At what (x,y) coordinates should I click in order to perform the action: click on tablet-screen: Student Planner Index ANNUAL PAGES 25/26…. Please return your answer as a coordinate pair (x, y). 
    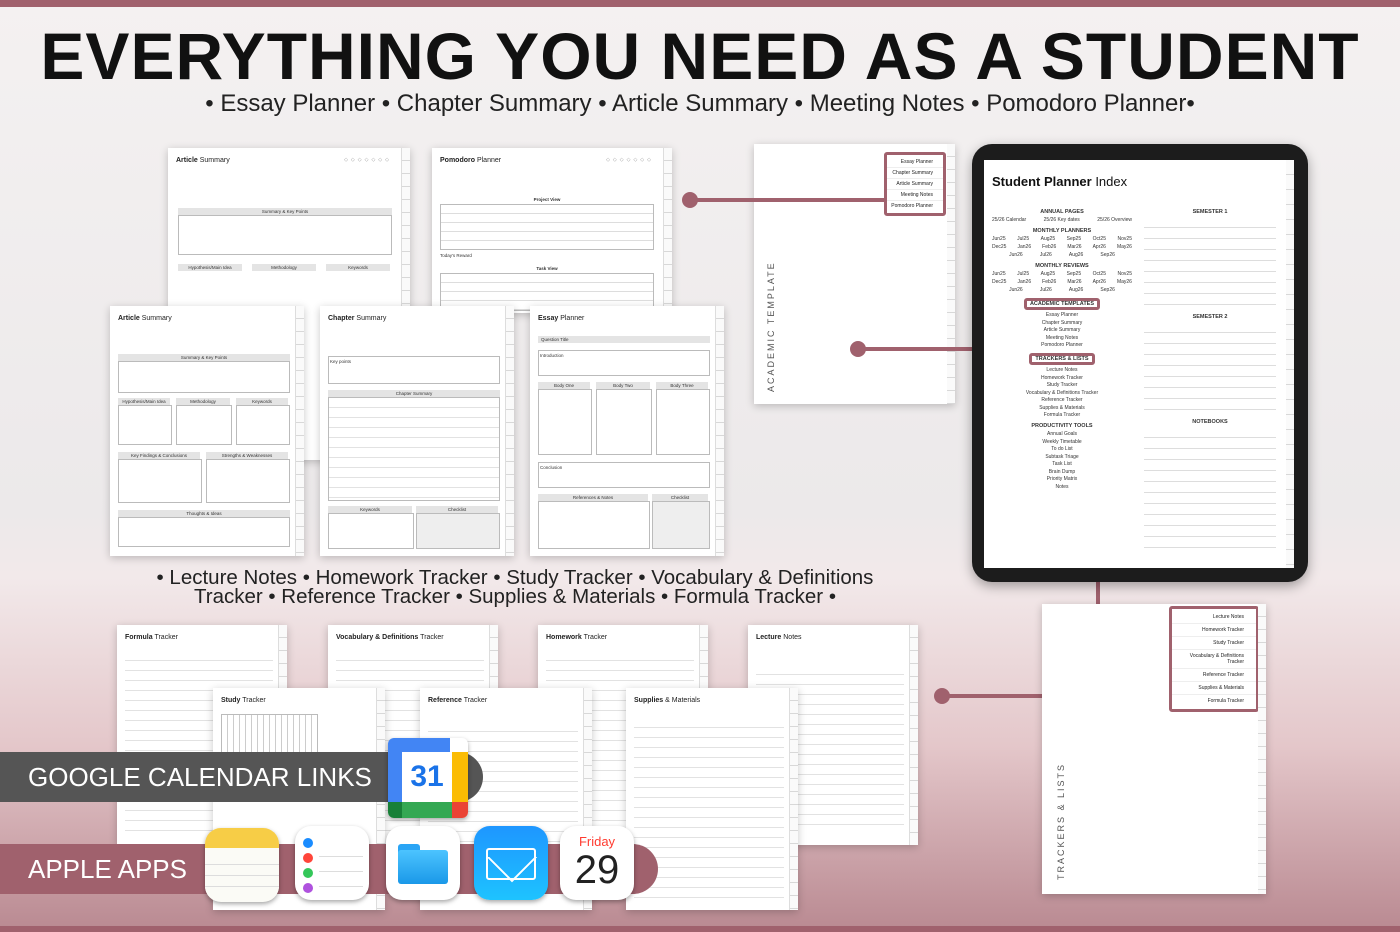
    Looking at the image, I should click on (1139, 364).